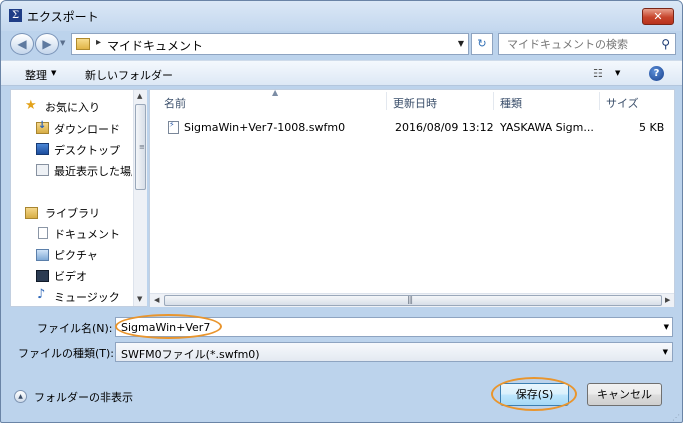  What do you see at coordinates (624, 394) in the screenshot?
I see `cancel-button: キャンセル` at bounding box center [624, 394].